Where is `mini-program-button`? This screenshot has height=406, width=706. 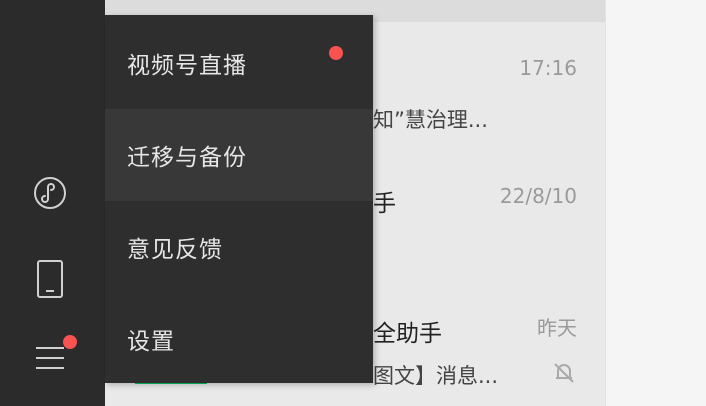 mini-program-button is located at coordinates (50, 193).